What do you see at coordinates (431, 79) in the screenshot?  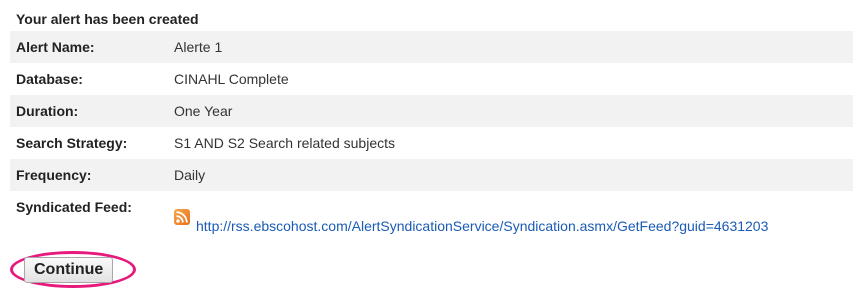 I see `database-row: Database: CINAHL Complete` at bounding box center [431, 79].